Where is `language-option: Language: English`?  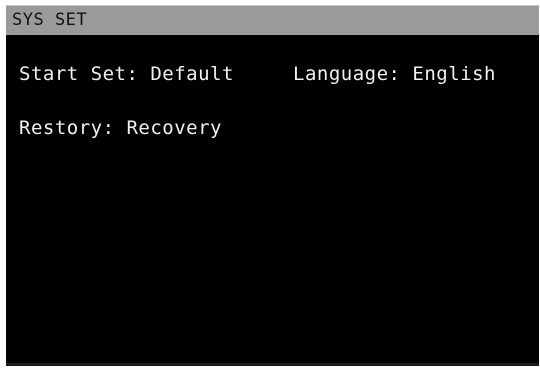
language-option: Language: English is located at coordinates (394, 74).